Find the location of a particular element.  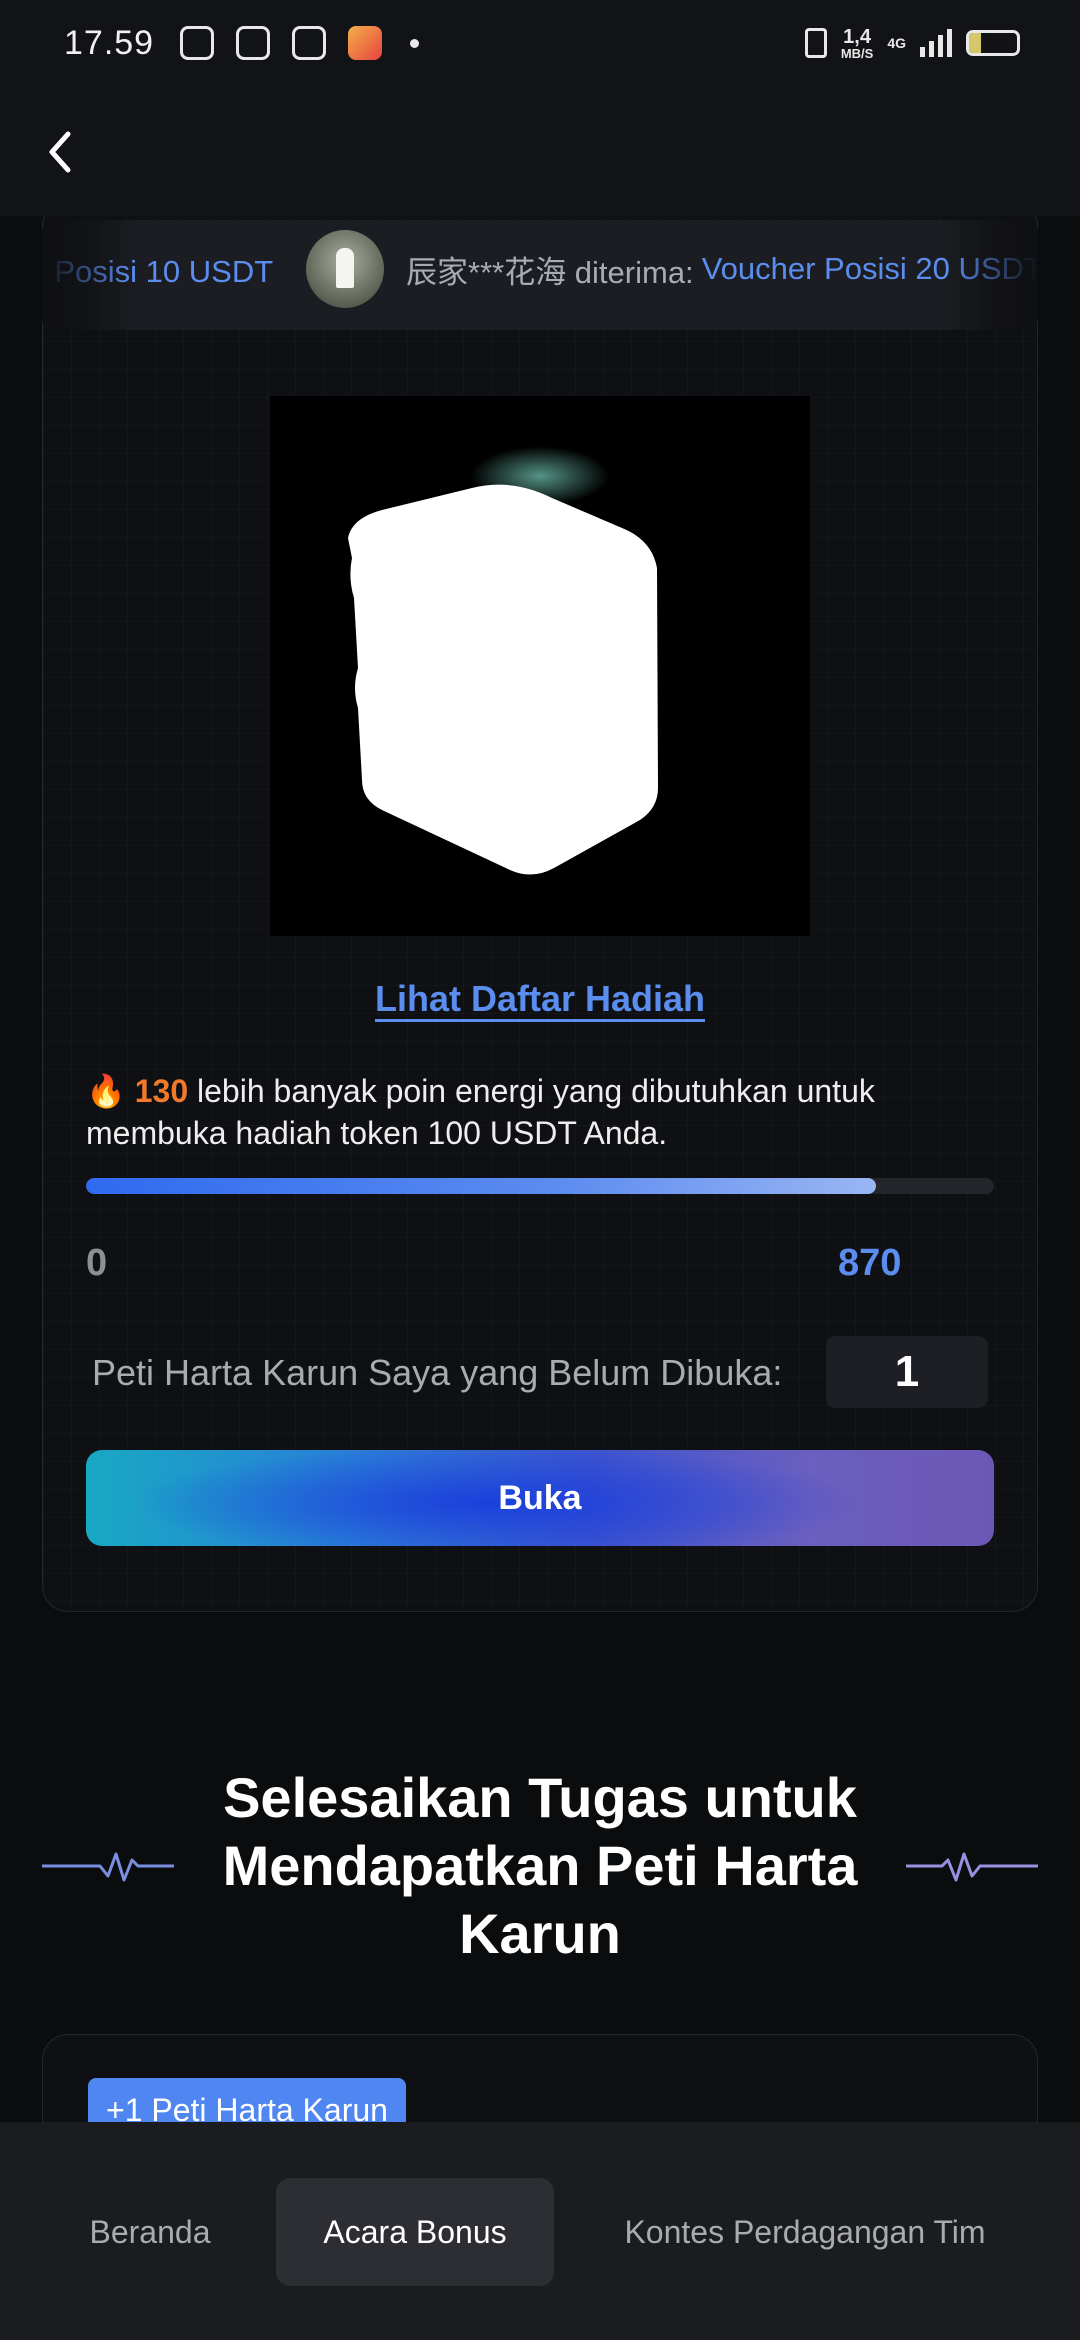

chevron-left-icon is located at coordinates (60, 152).